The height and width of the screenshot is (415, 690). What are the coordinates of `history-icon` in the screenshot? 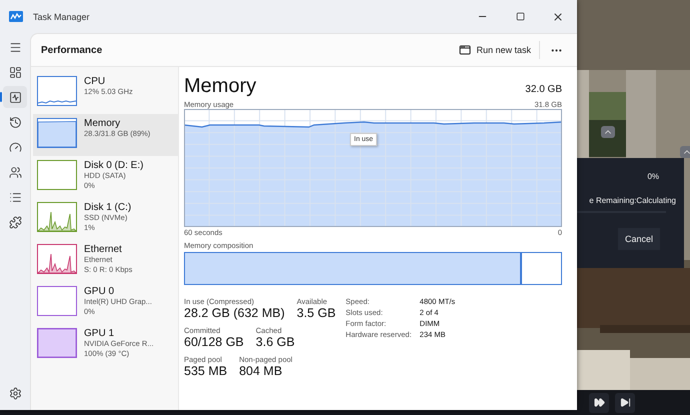 It's located at (15, 122).